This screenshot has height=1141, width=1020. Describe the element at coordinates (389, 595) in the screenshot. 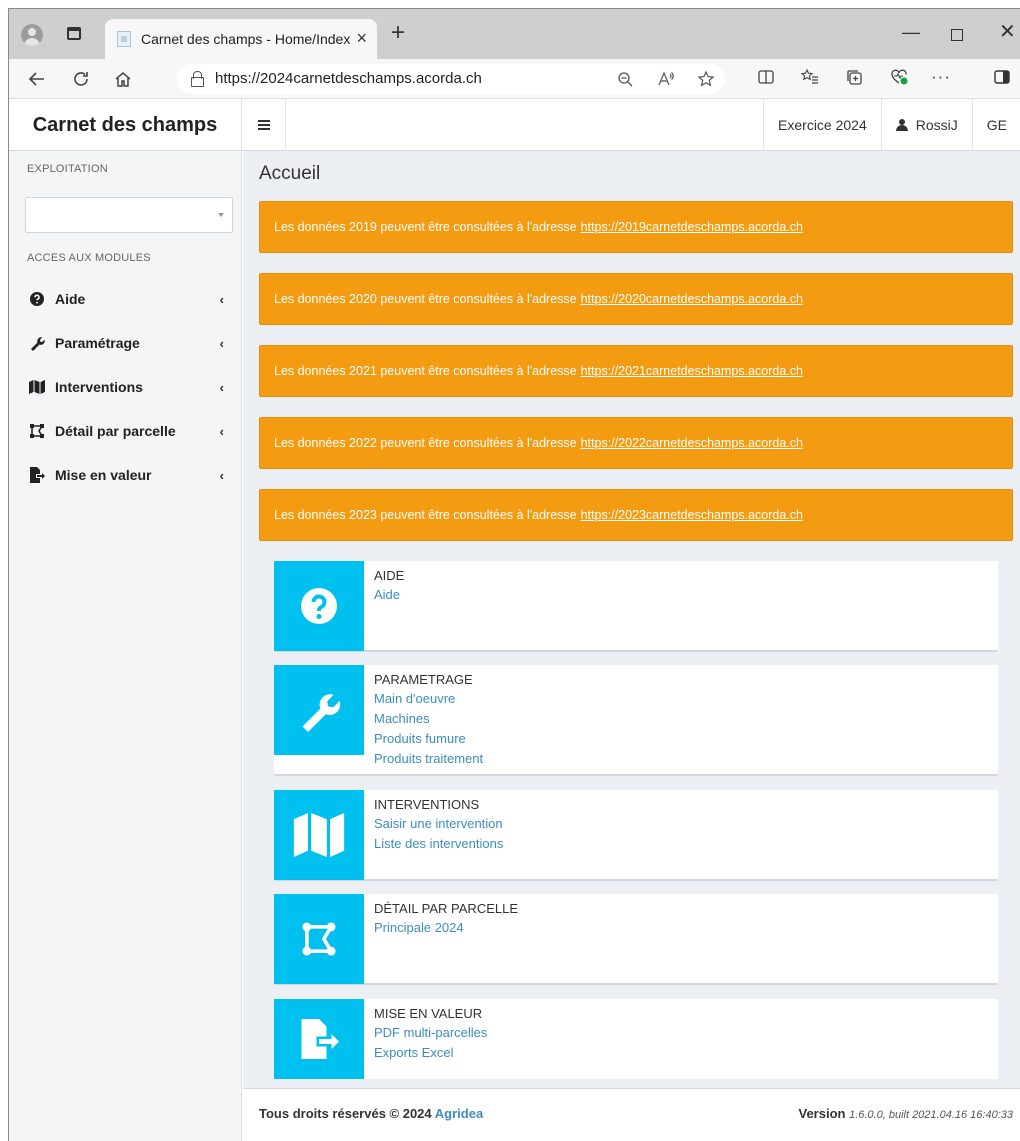

I see `module-link: Aide` at that location.